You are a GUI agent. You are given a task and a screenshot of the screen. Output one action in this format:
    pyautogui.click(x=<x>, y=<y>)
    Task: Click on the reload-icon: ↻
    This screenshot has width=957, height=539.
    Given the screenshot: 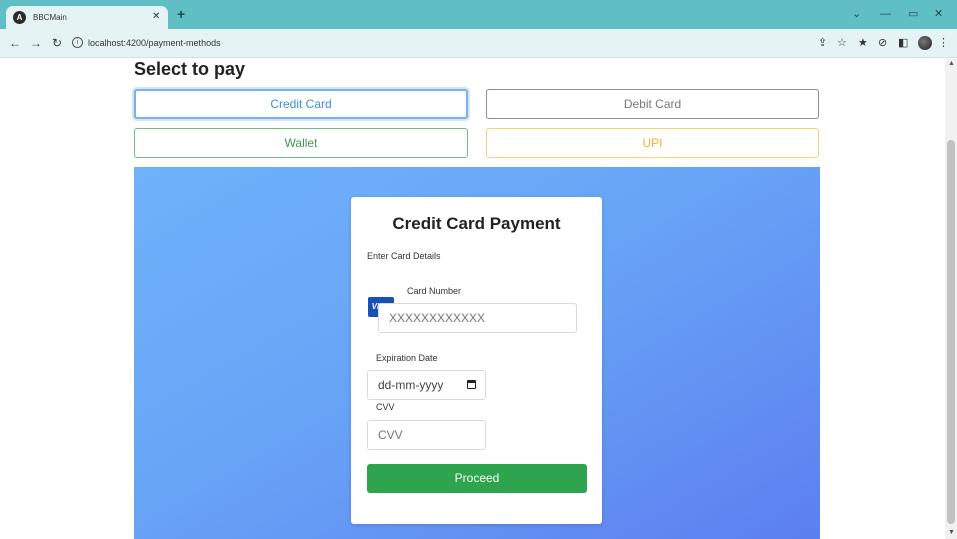 What is the action you would take?
    pyautogui.click(x=57, y=43)
    